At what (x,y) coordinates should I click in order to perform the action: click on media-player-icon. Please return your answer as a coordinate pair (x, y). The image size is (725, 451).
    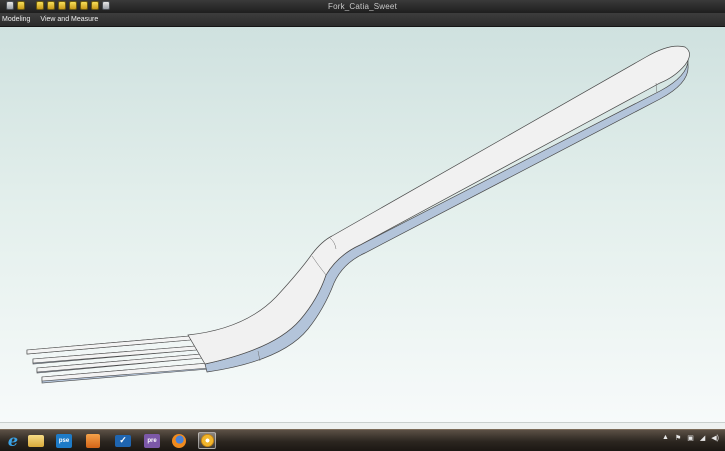
    Looking at the image, I should click on (93, 440).